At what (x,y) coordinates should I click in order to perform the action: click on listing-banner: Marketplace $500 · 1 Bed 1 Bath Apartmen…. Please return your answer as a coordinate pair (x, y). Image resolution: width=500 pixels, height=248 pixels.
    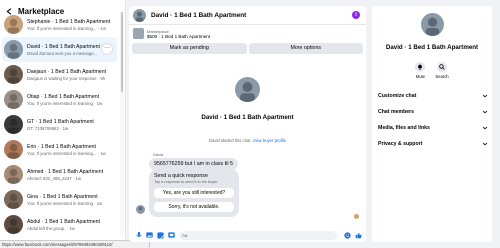
    Looking at the image, I should click on (247, 33).